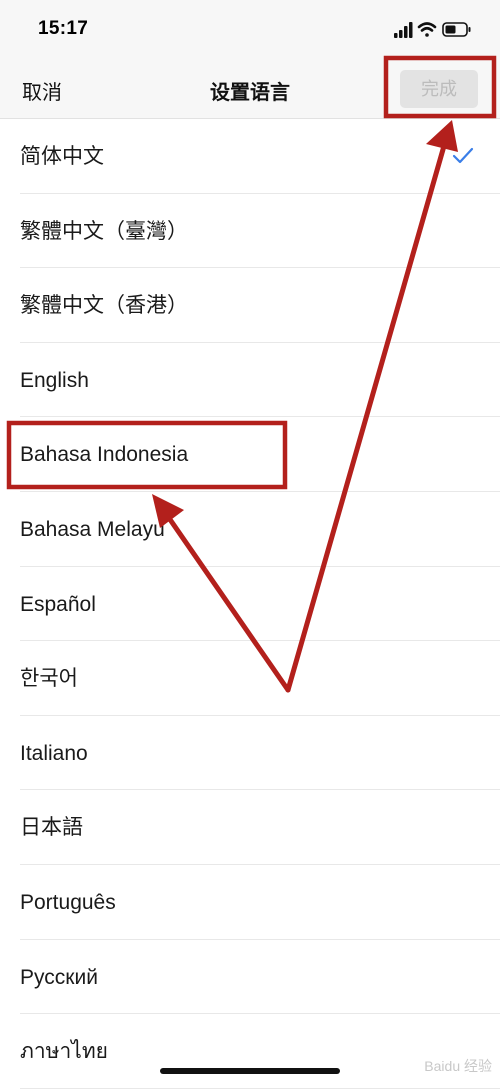  Describe the element at coordinates (260, 231) in the screenshot. I see `language-item-traditional-chinese-taiwan: 繁體中文（臺灣）` at that location.